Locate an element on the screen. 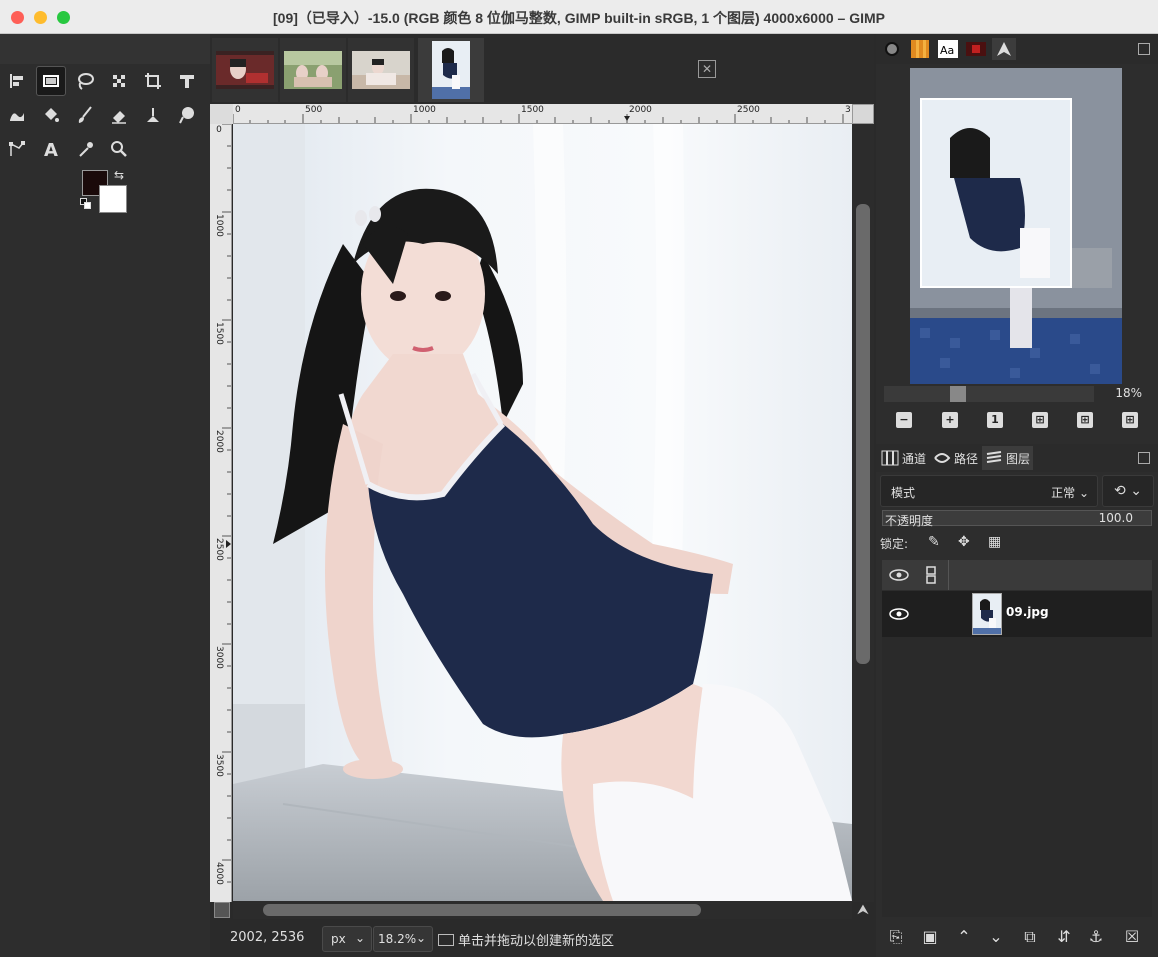  warp-transform-tool-icon is located at coordinates (17, 115).